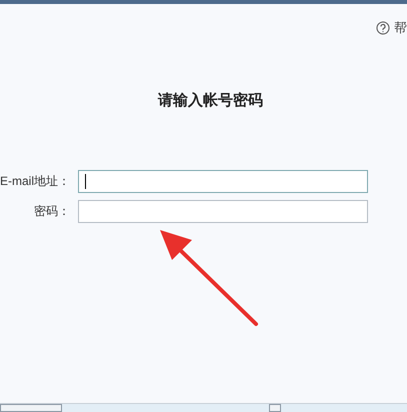  Describe the element at coordinates (31, 408) in the screenshot. I see `left-button` at that location.